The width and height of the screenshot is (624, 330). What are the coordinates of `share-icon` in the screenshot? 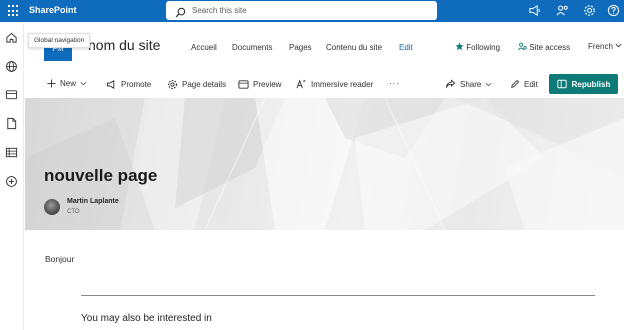 It's located at (450, 83).